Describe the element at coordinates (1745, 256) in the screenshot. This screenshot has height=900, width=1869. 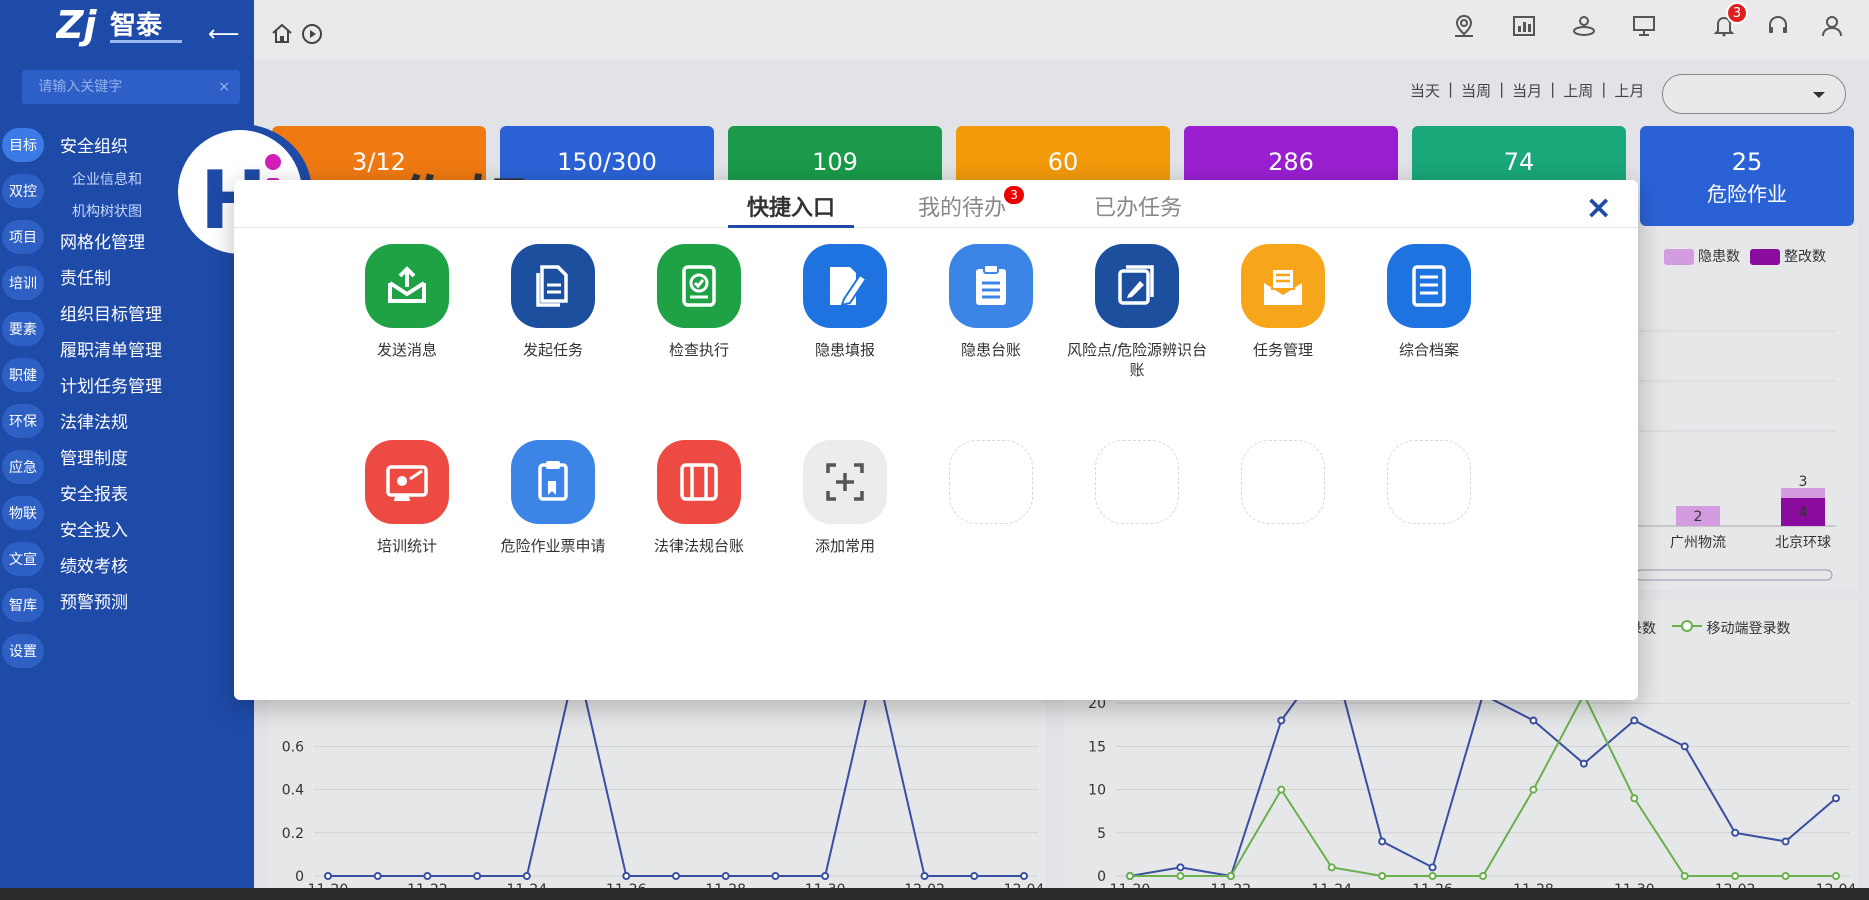
I see `bar-chart-legend: 隐患数 整改数` at that location.